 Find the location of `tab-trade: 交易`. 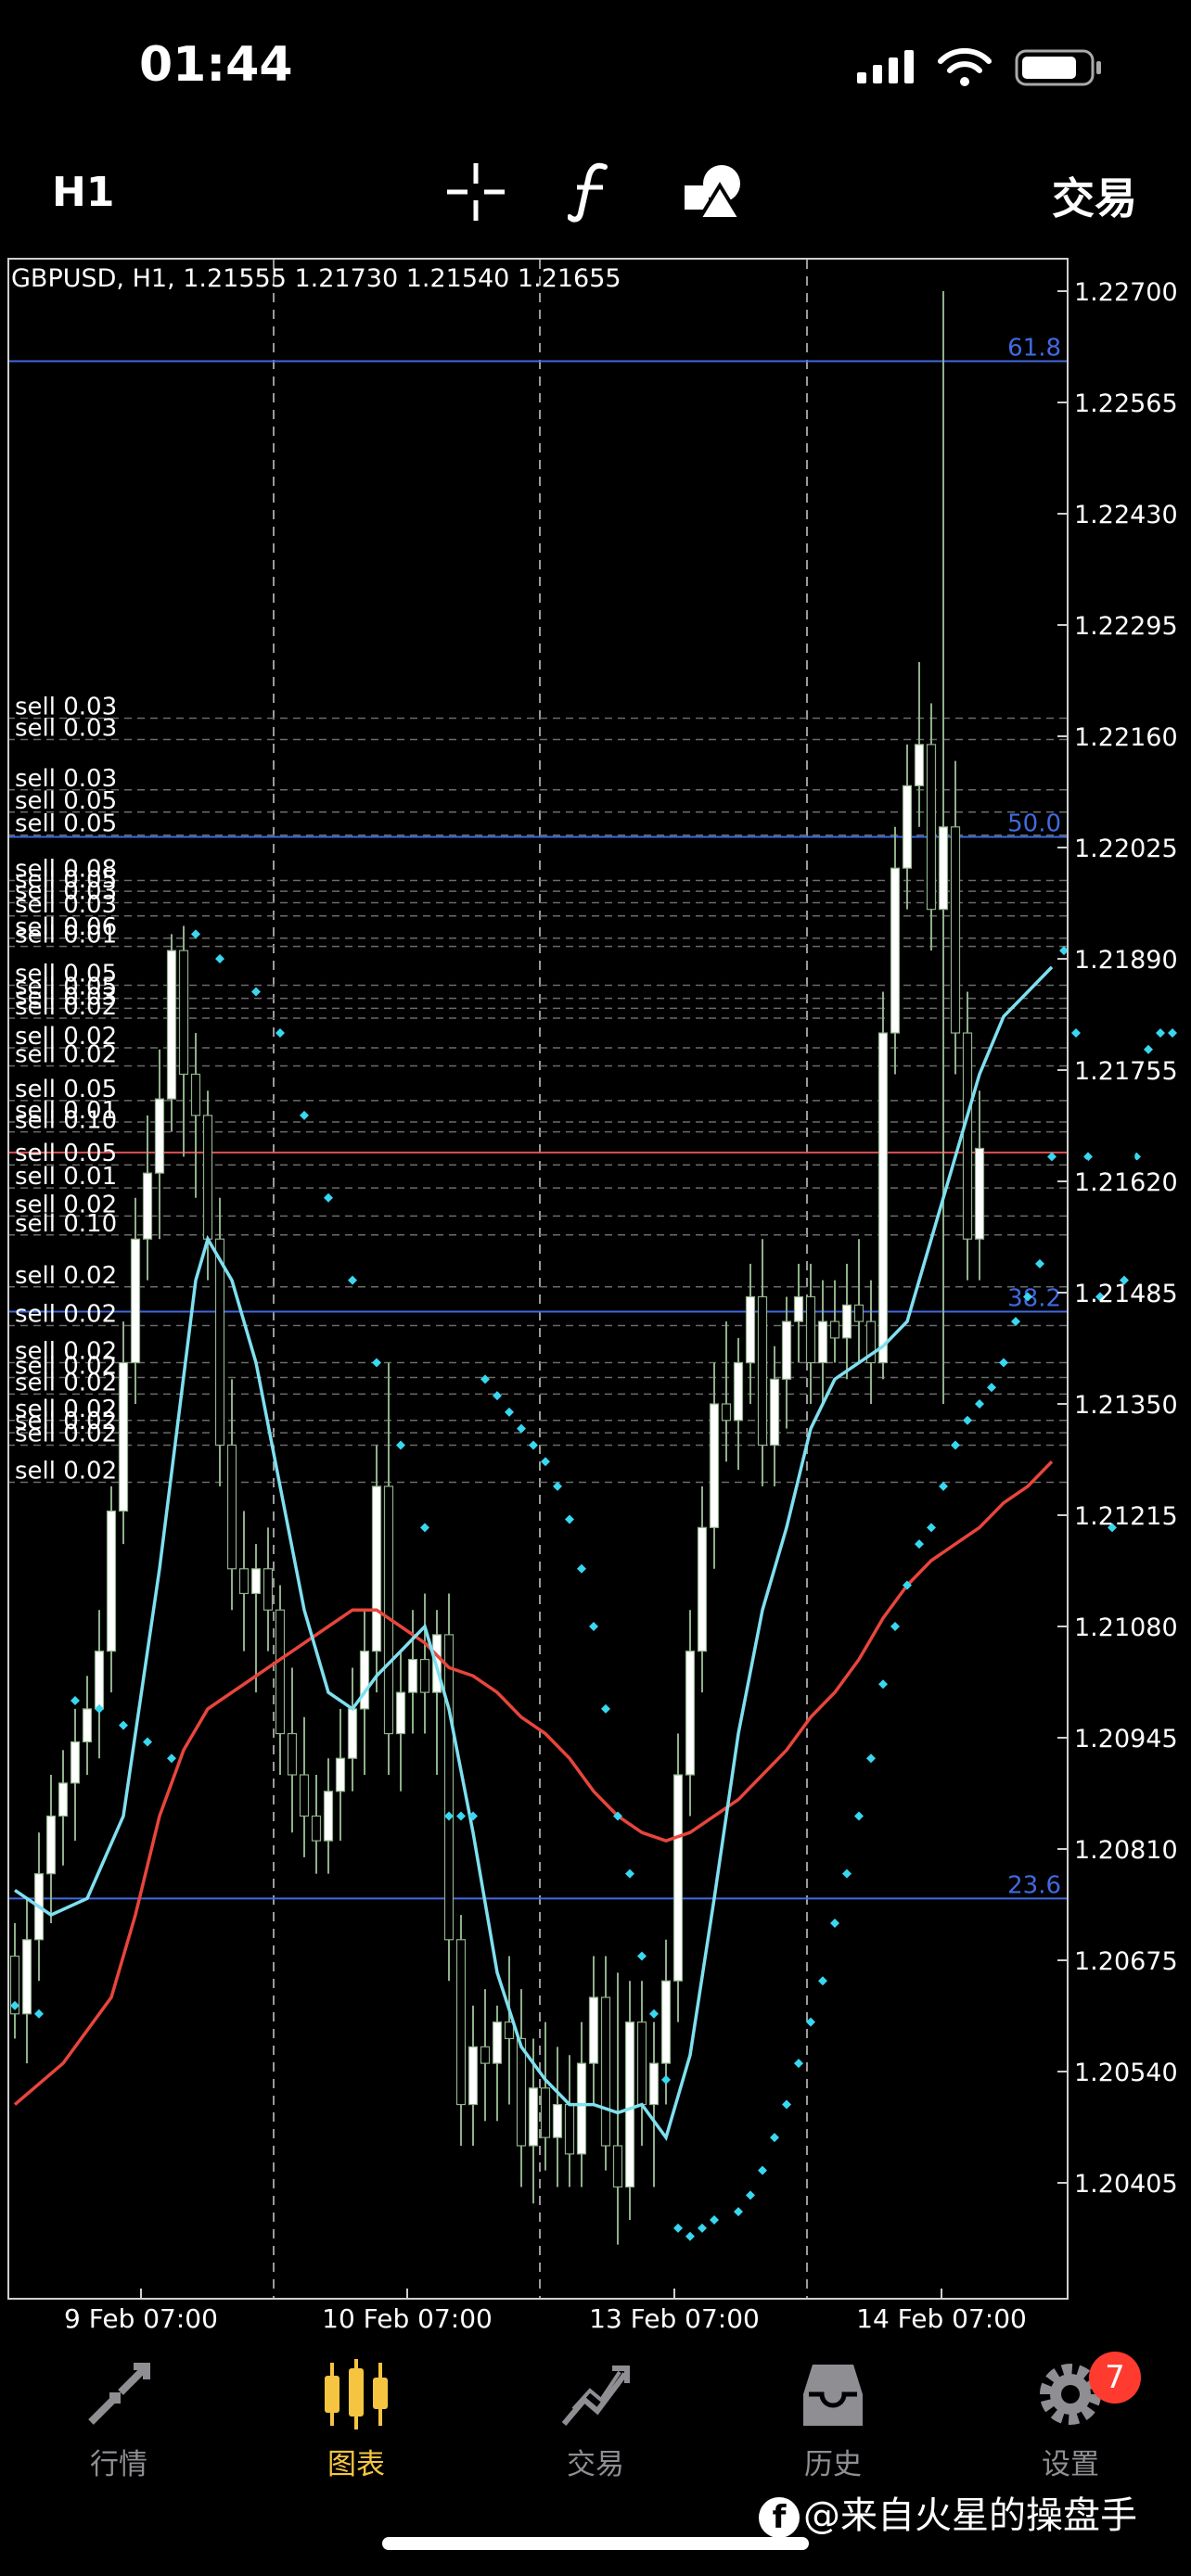

tab-trade: 交易 is located at coordinates (595, 2409).